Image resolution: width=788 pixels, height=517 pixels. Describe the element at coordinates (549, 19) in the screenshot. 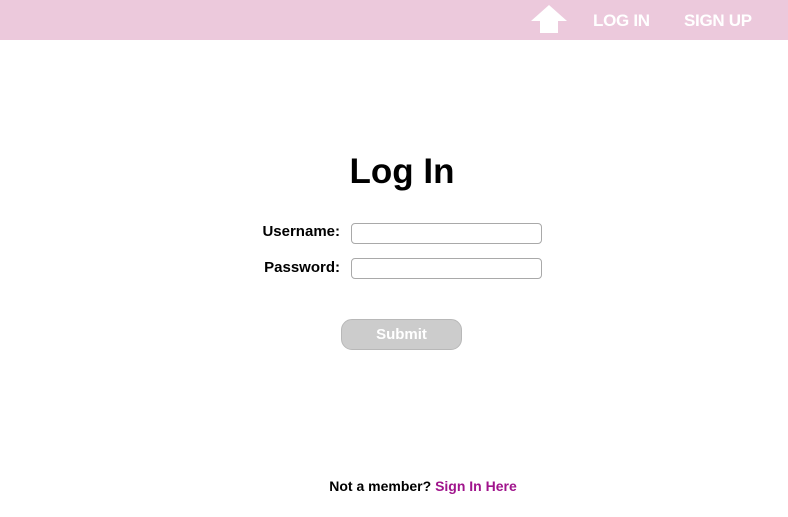

I see `home-icon` at that location.